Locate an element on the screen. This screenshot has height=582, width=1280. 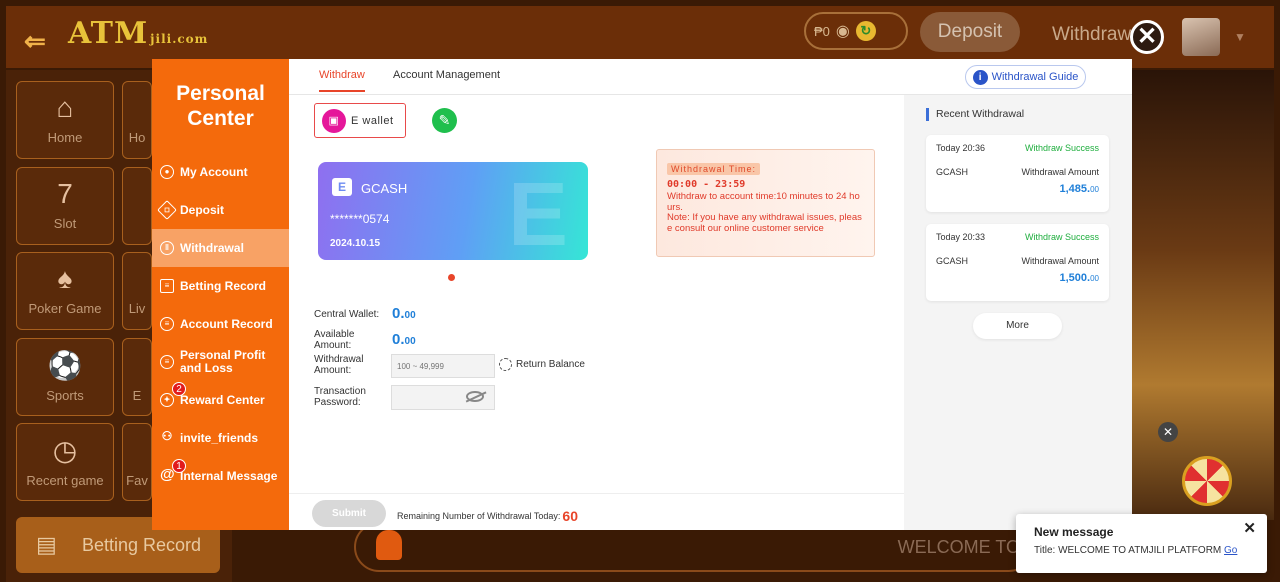
chevron-down-icon: ▼ is located at coordinates (1240, 37).